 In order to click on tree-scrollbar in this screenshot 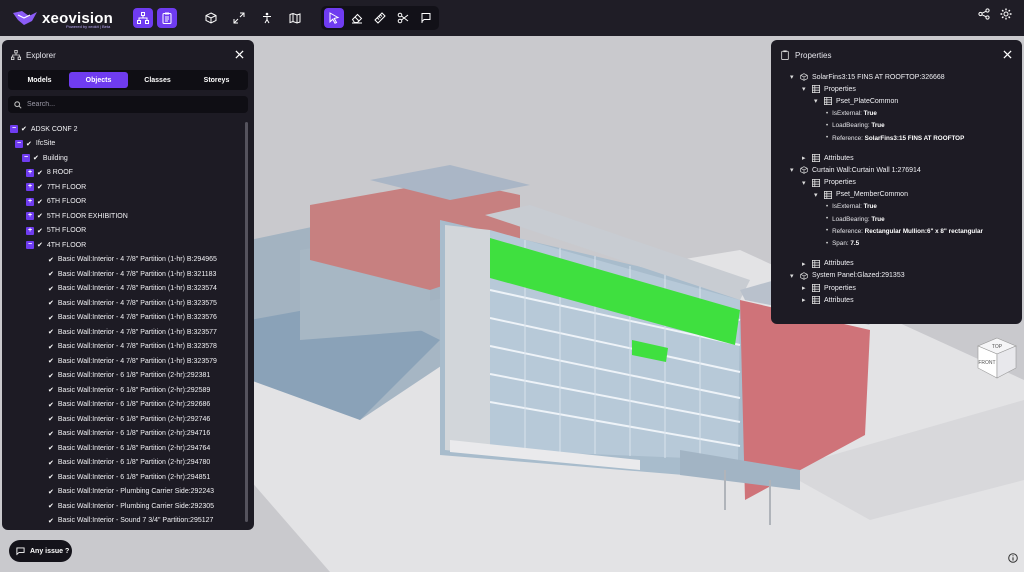, I will do `click(246, 322)`.